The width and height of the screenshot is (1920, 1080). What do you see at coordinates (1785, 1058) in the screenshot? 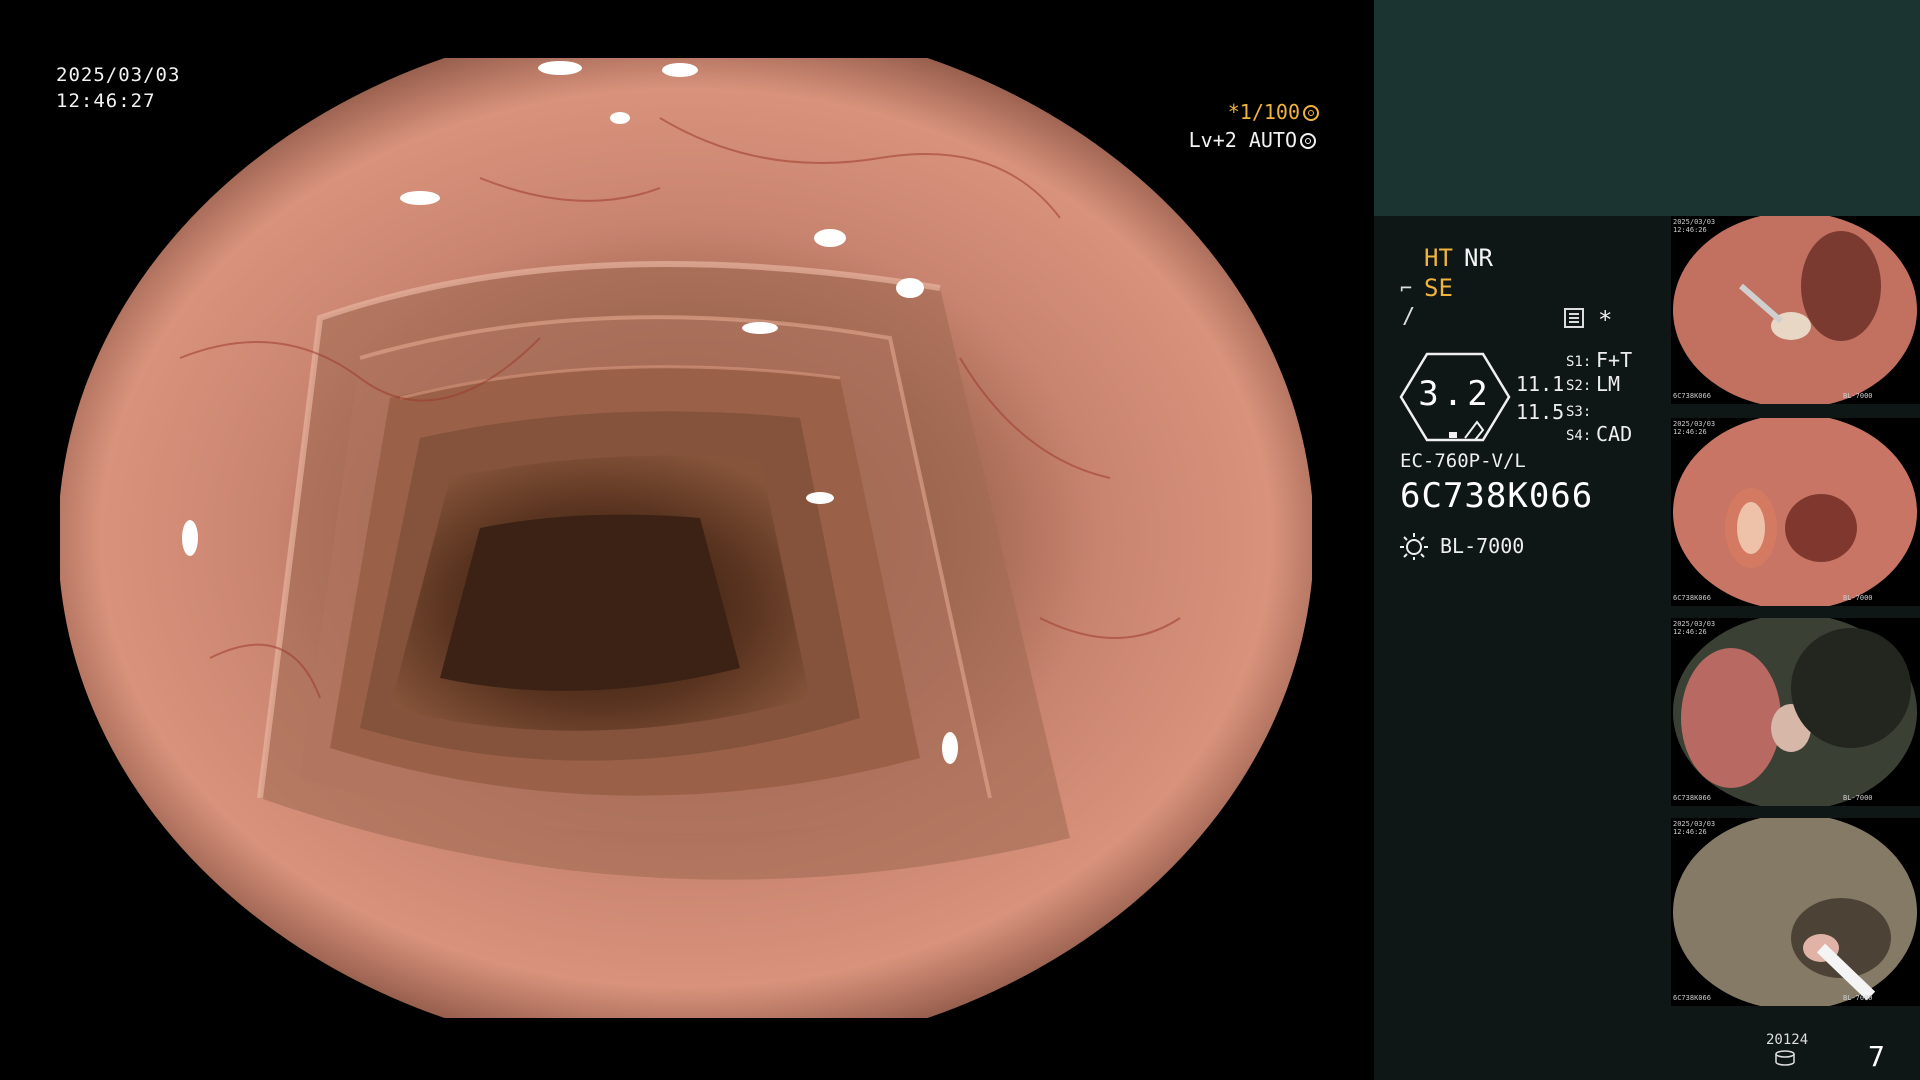
I see `storage-icon` at bounding box center [1785, 1058].